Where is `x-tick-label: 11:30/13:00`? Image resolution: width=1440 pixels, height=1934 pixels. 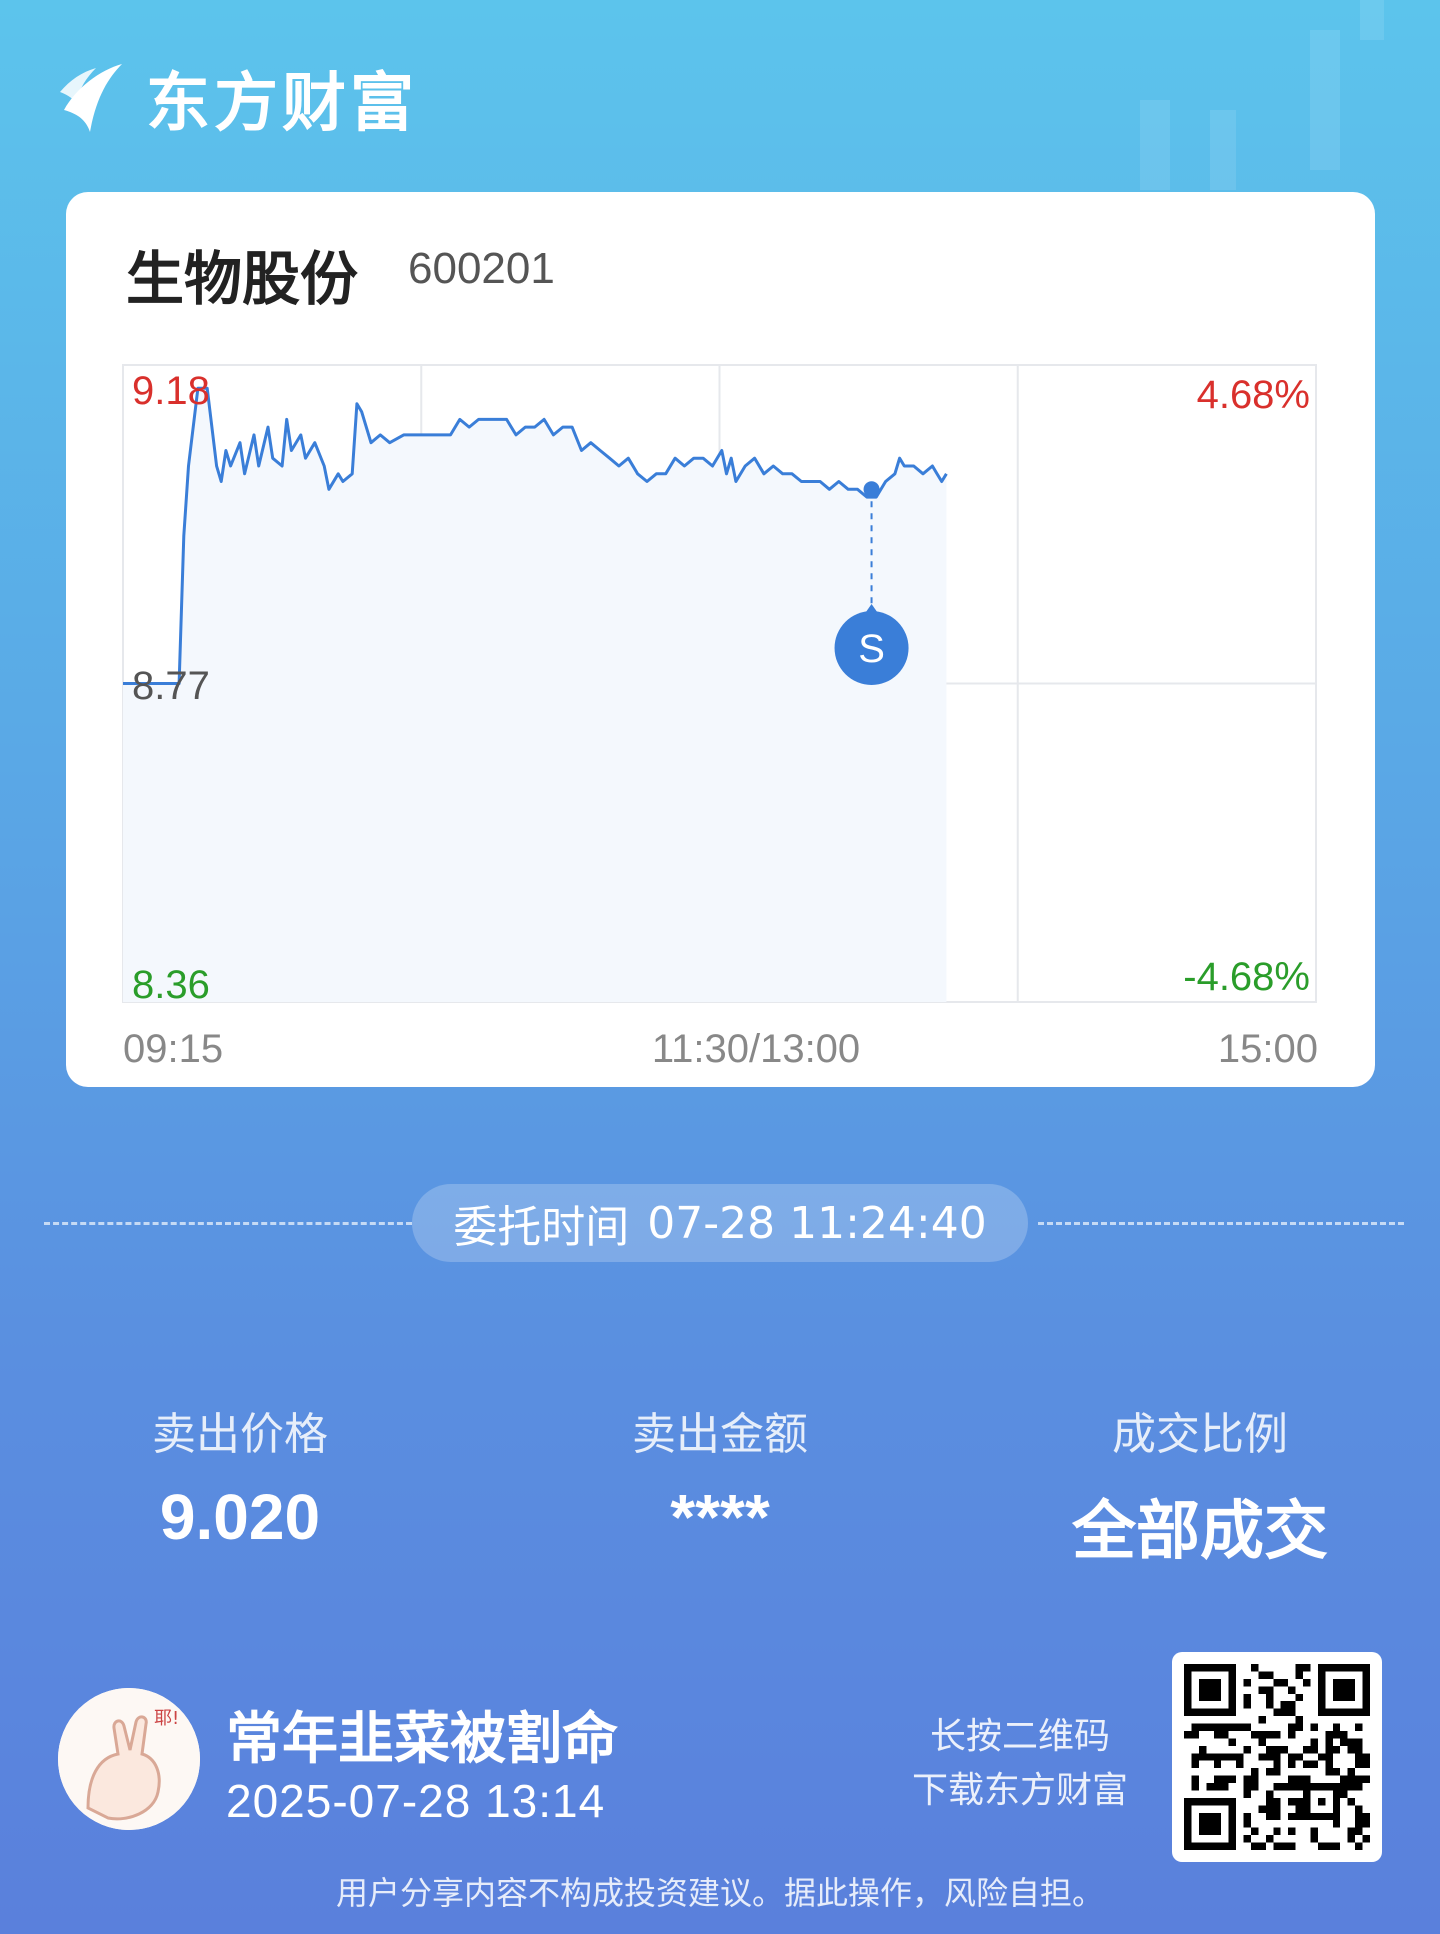 x-tick-label: 11:30/13:00 is located at coordinates (756, 1049).